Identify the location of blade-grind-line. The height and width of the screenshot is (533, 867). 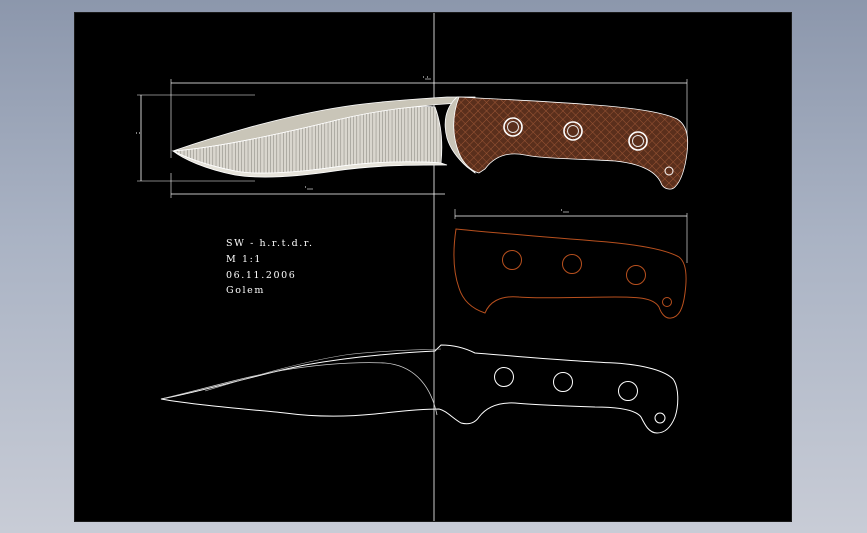
(299, 389).